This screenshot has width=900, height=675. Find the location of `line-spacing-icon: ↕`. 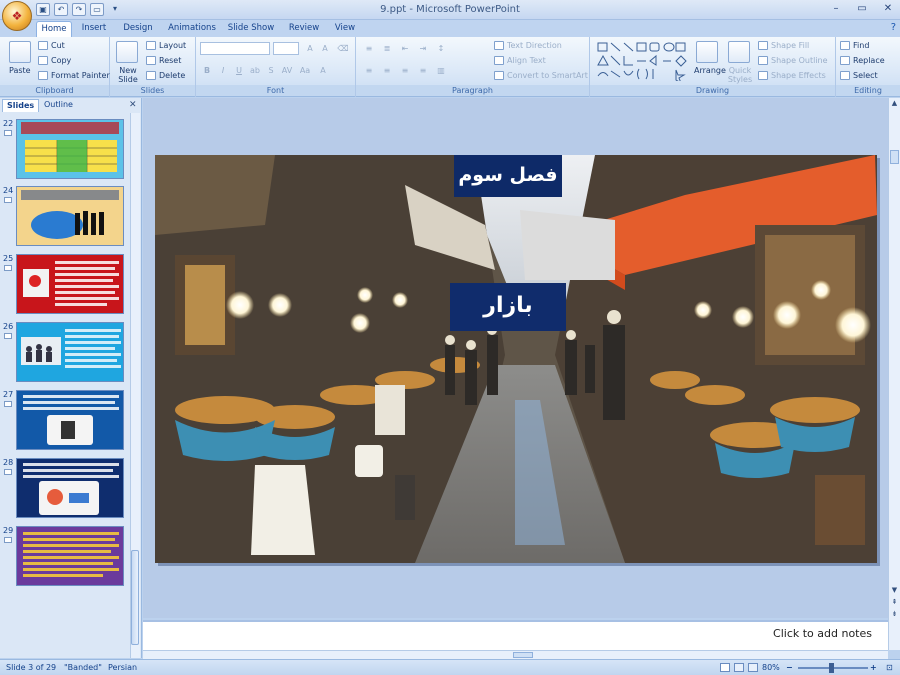

line-spacing-icon: ↕ is located at coordinates (441, 48).